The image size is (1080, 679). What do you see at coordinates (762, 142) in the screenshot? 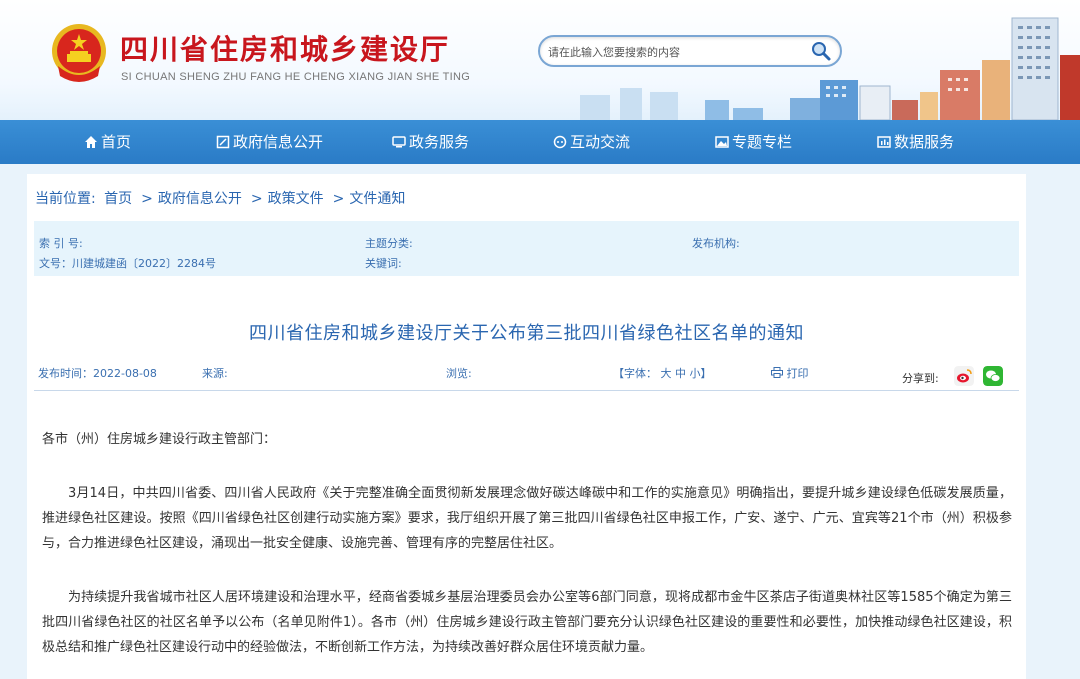
I see `nav-label: 专题专栏` at bounding box center [762, 142].